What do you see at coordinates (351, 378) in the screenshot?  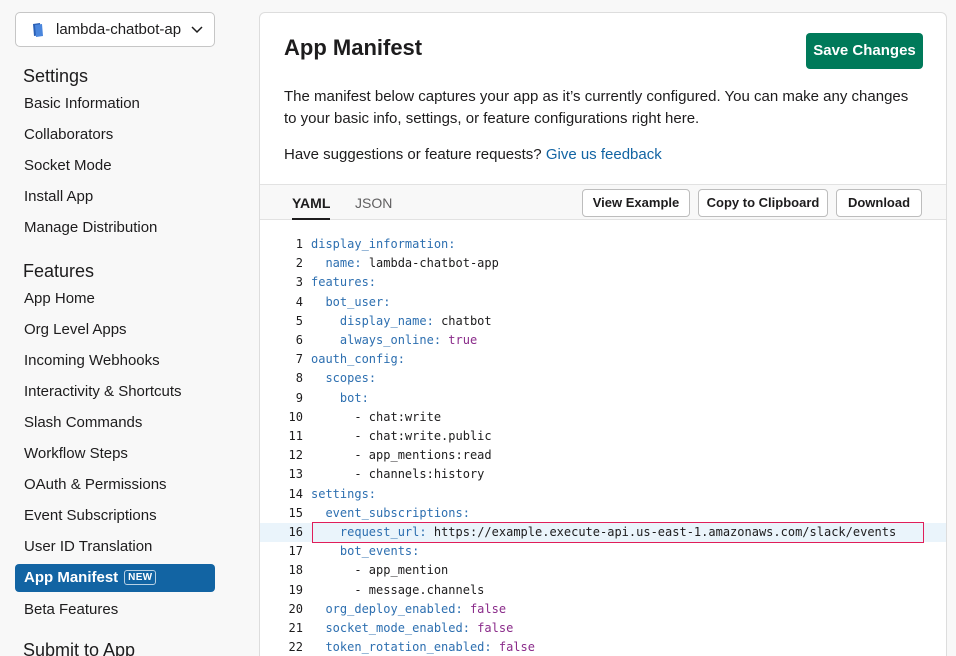 I see `code-text: scopes:` at bounding box center [351, 378].